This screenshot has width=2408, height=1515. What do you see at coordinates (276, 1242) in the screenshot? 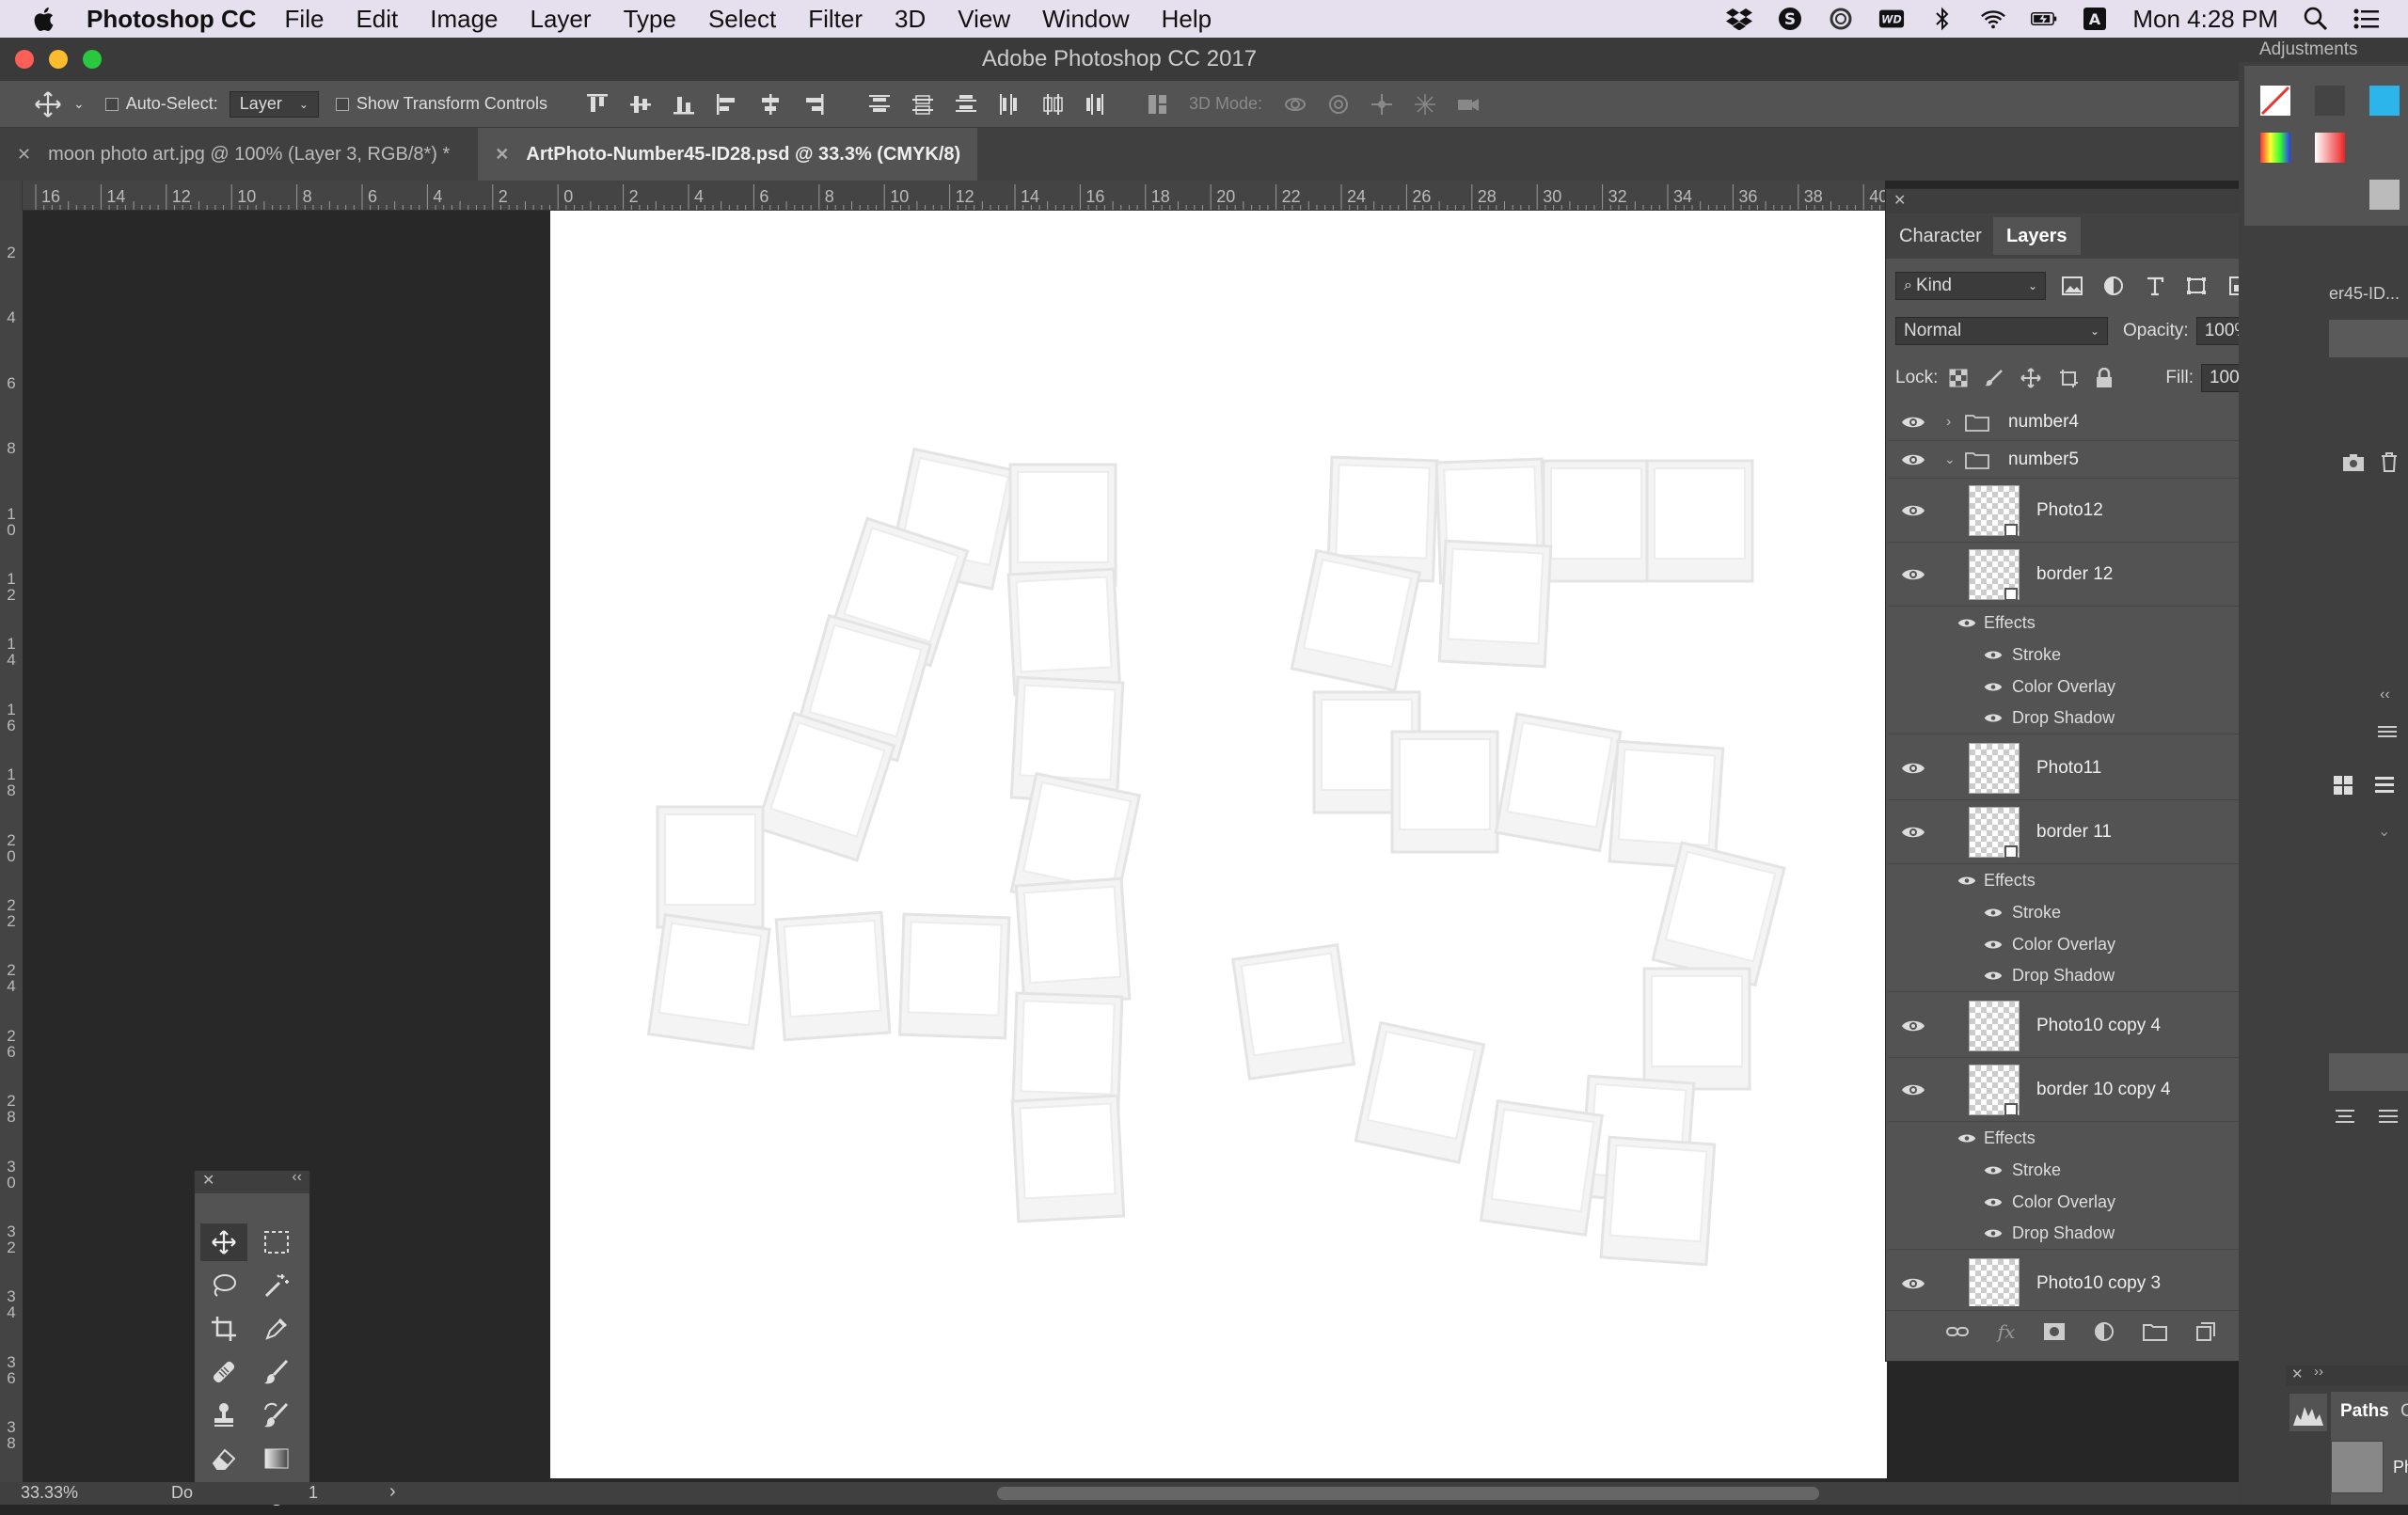
I see `rectangular-marquee-tool` at bounding box center [276, 1242].